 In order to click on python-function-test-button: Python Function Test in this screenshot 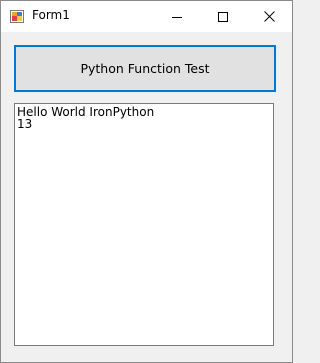, I will do `click(145, 68)`.